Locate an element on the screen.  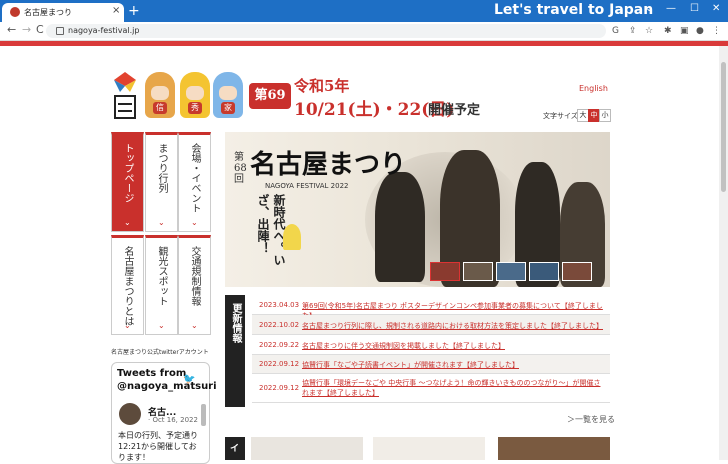
nav-label: 会場・イベント is located at coordinates (194, 178).